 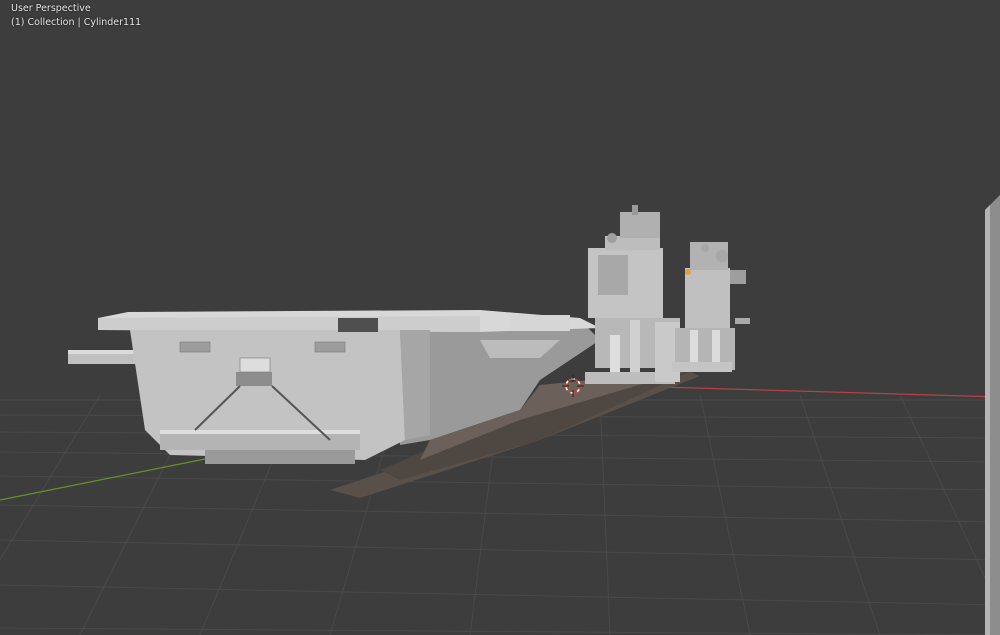 What do you see at coordinates (120, 476) in the screenshot?
I see `y-axis-line` at bounding box center [120, 476].